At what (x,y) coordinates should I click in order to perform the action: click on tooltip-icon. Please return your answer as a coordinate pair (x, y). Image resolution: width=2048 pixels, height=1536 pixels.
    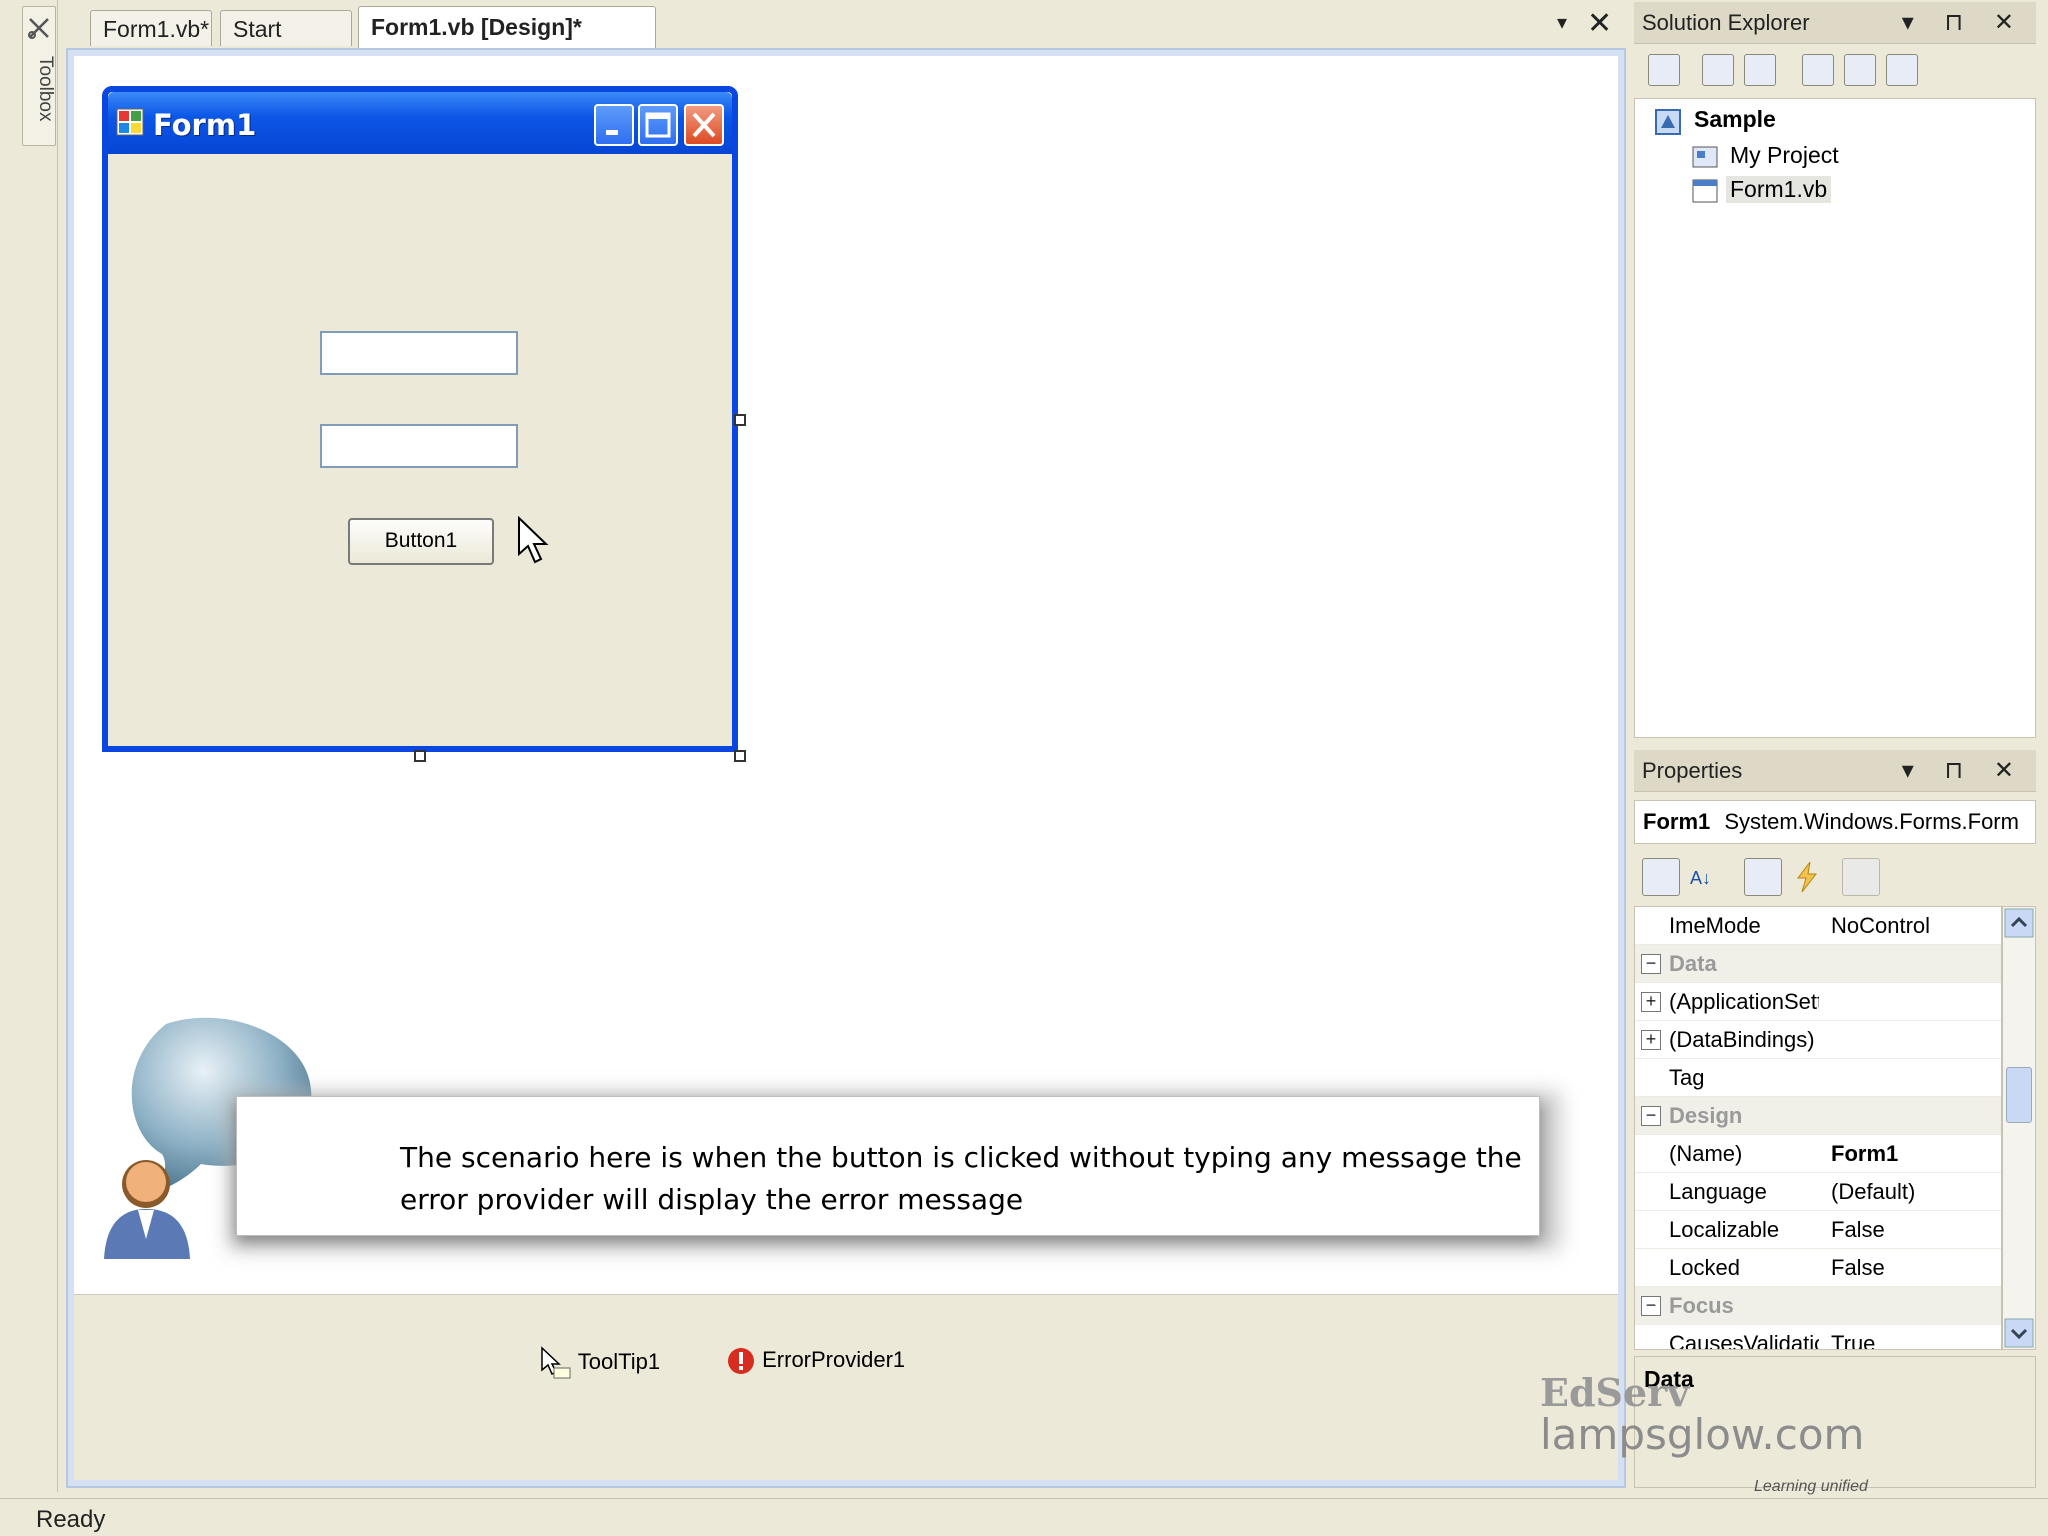
    Looking at the image, I should click on (556, 1362).